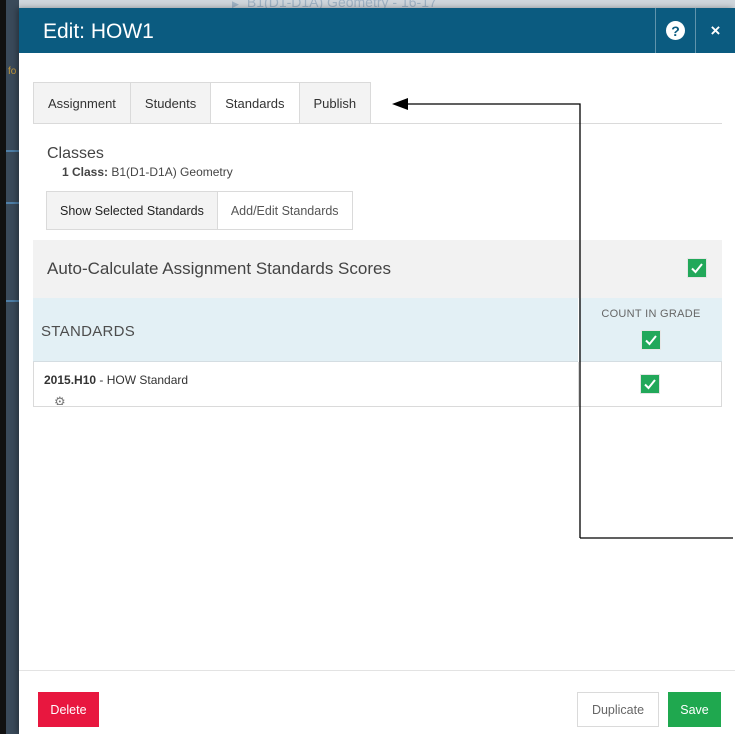  I want to click on standards-table-header: STANDARDS COUNT IN GRADE, so click(377, 330).